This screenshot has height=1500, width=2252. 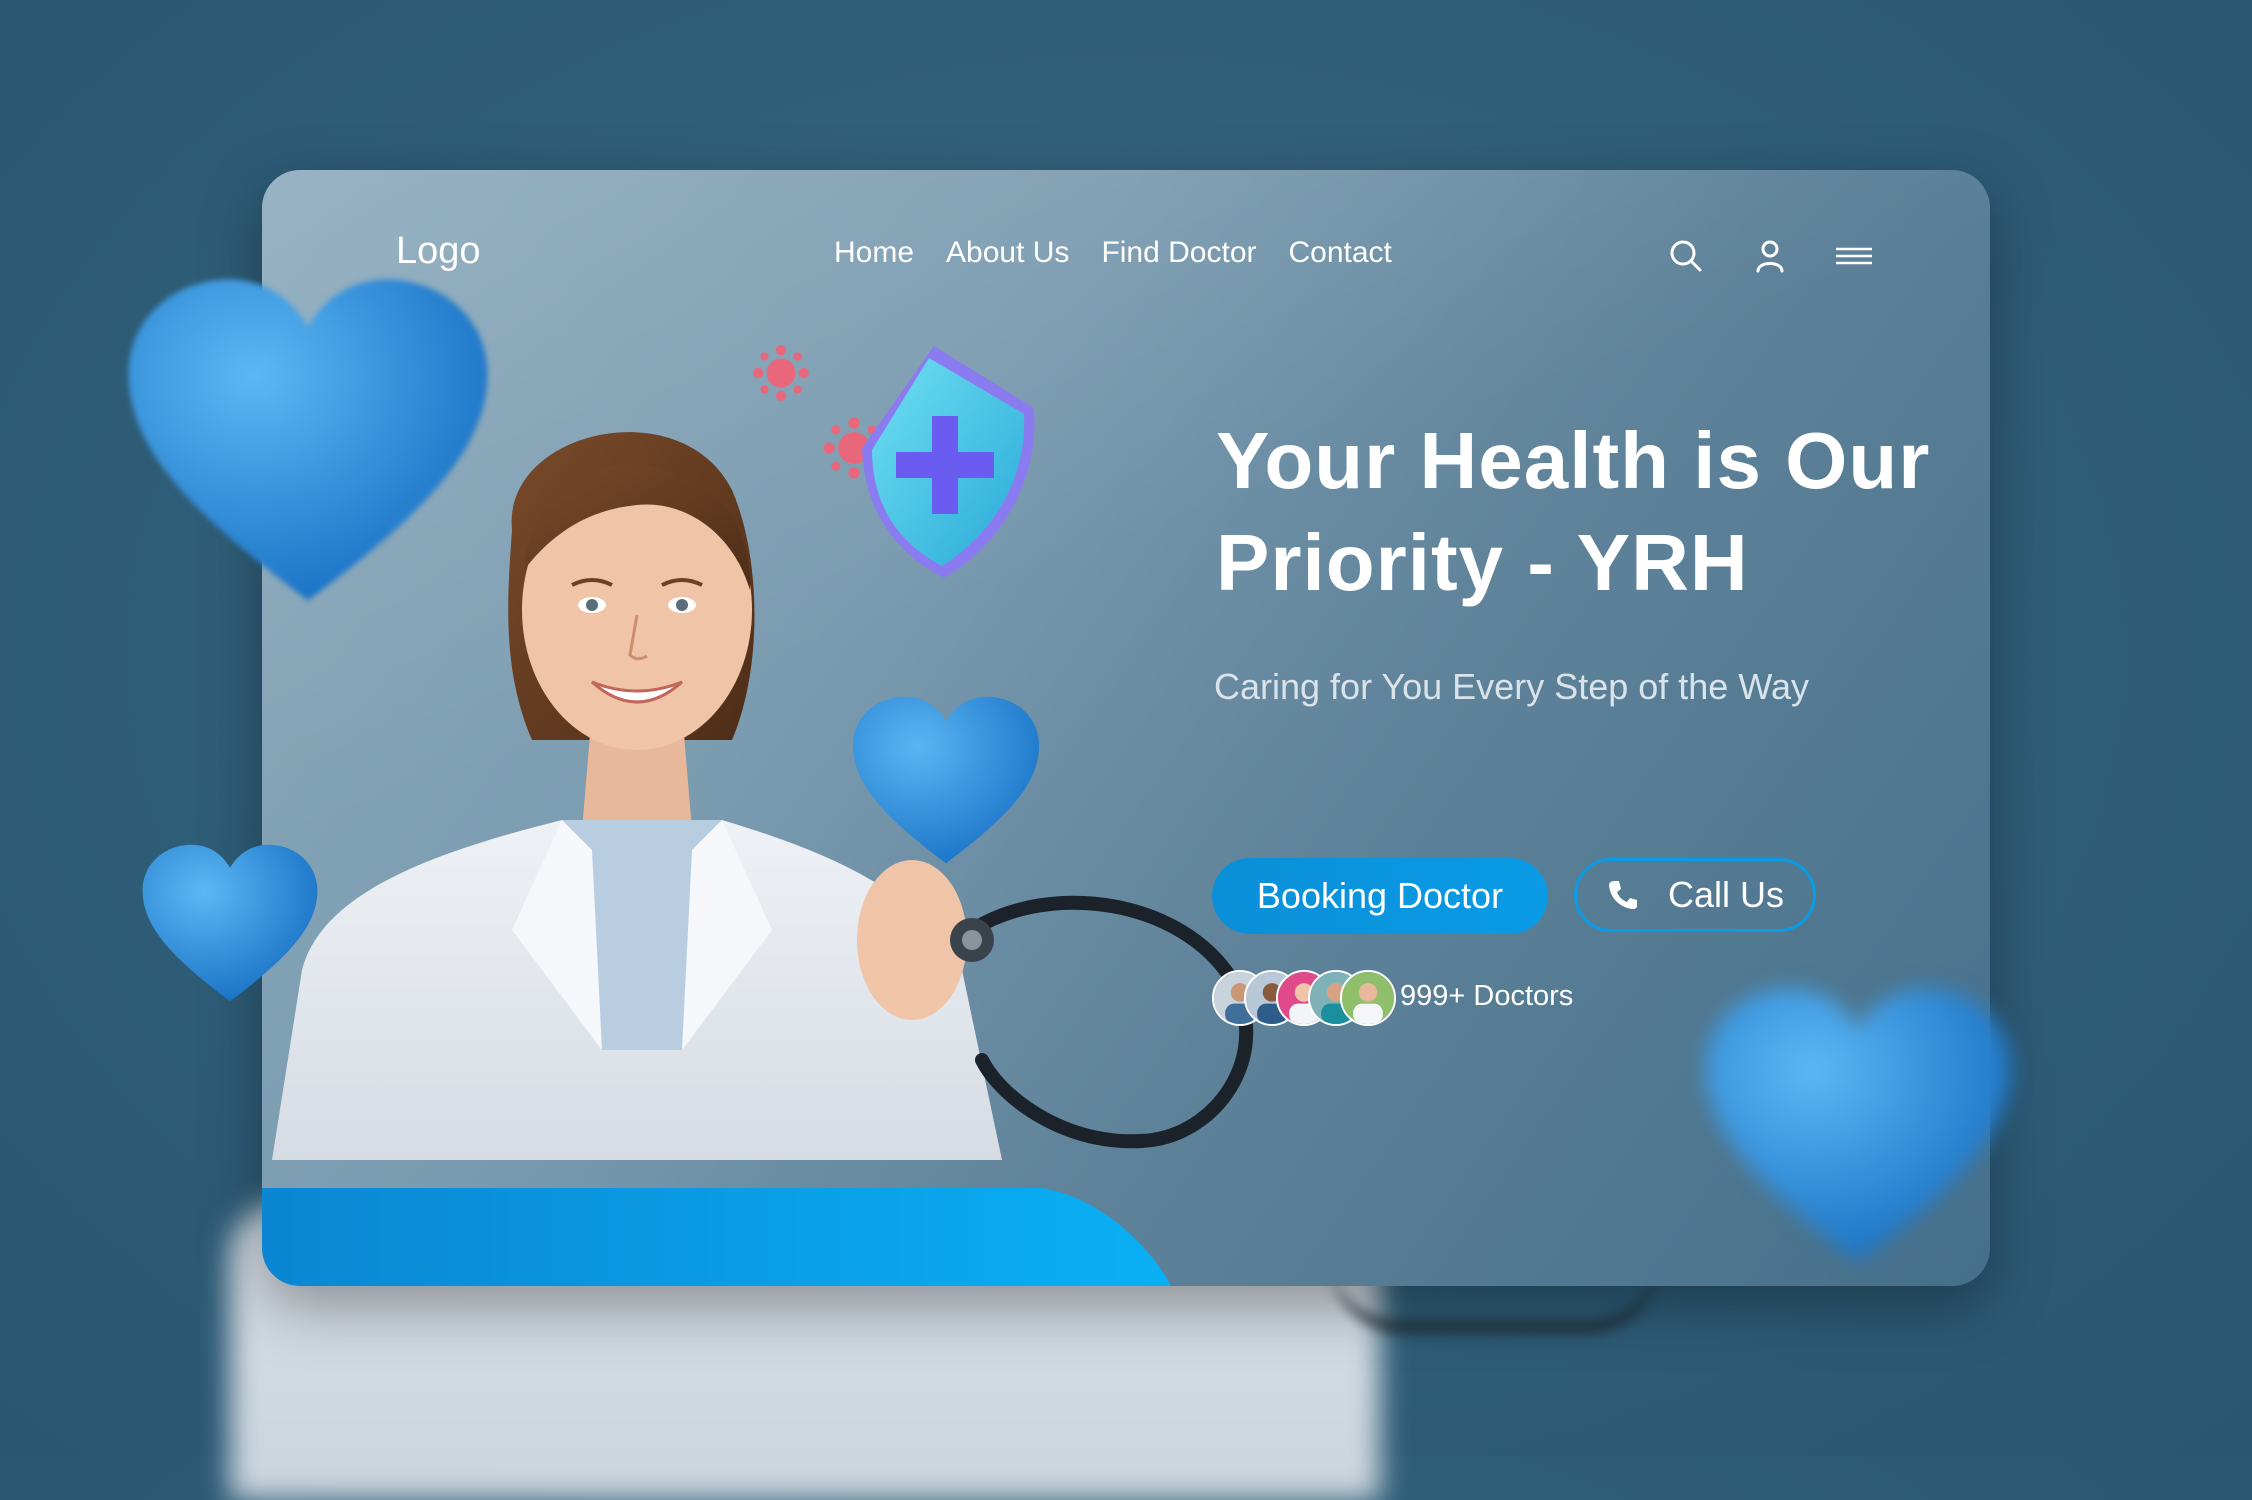 I want to click on booking-doctor-button: Booking Doctor, so click(x=1380, y=896).